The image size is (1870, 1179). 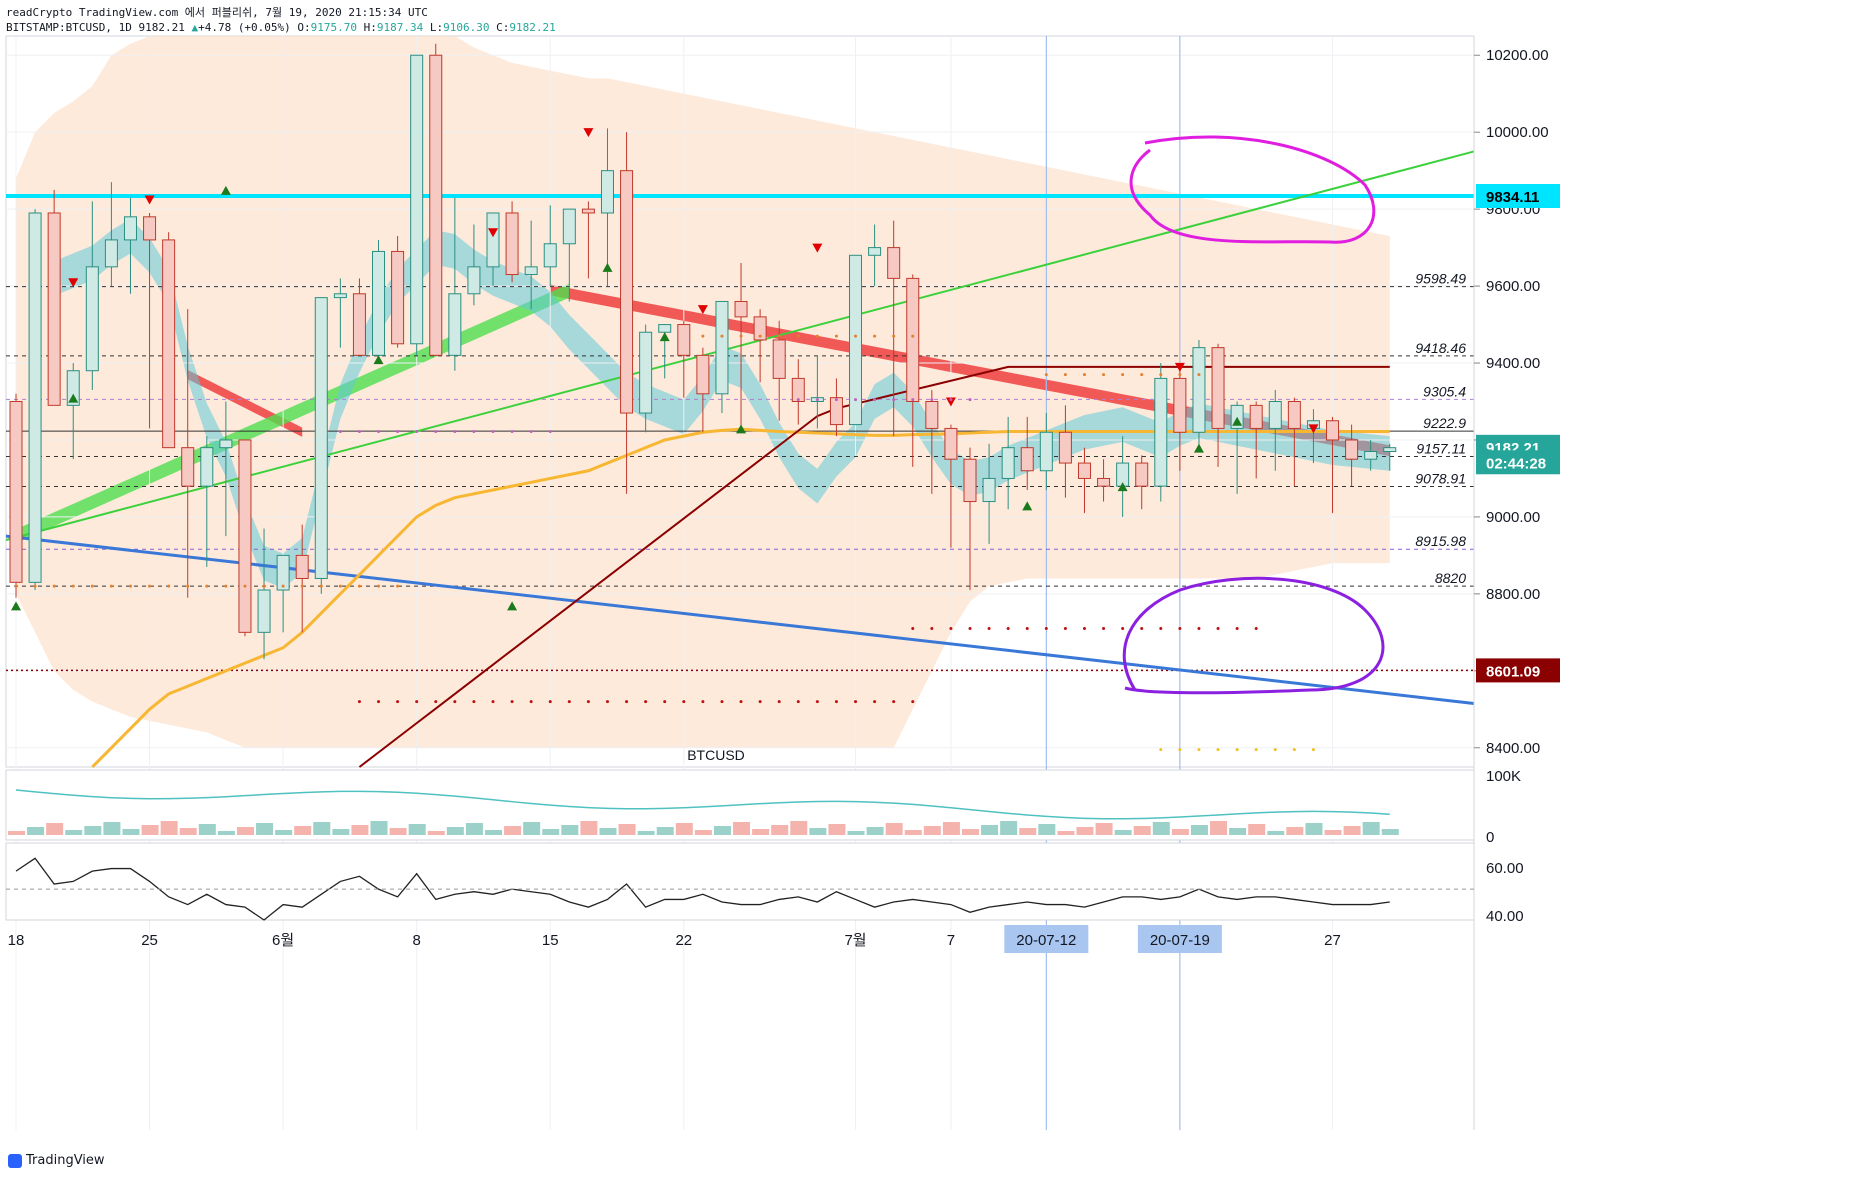 I want to click on x-tick-label: 18, so click(x=16, y=940).